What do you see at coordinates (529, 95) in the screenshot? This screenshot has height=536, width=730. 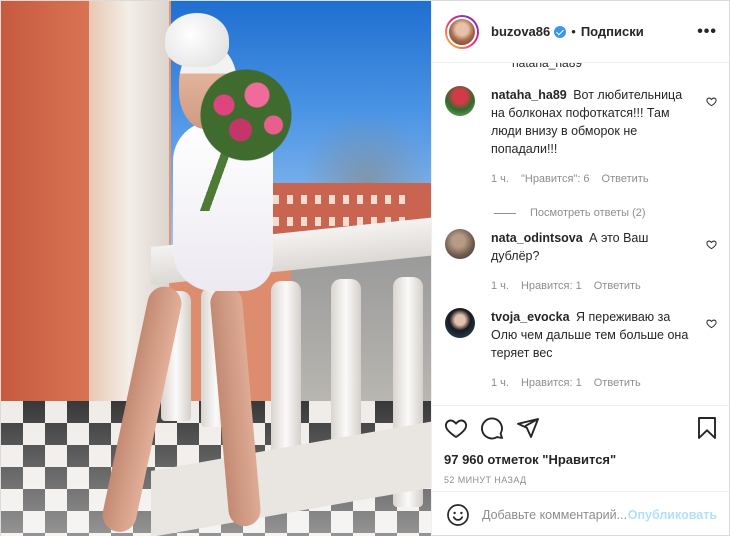 I see `commenter-username: nataha_ha89` at bounding box center [529, 95].